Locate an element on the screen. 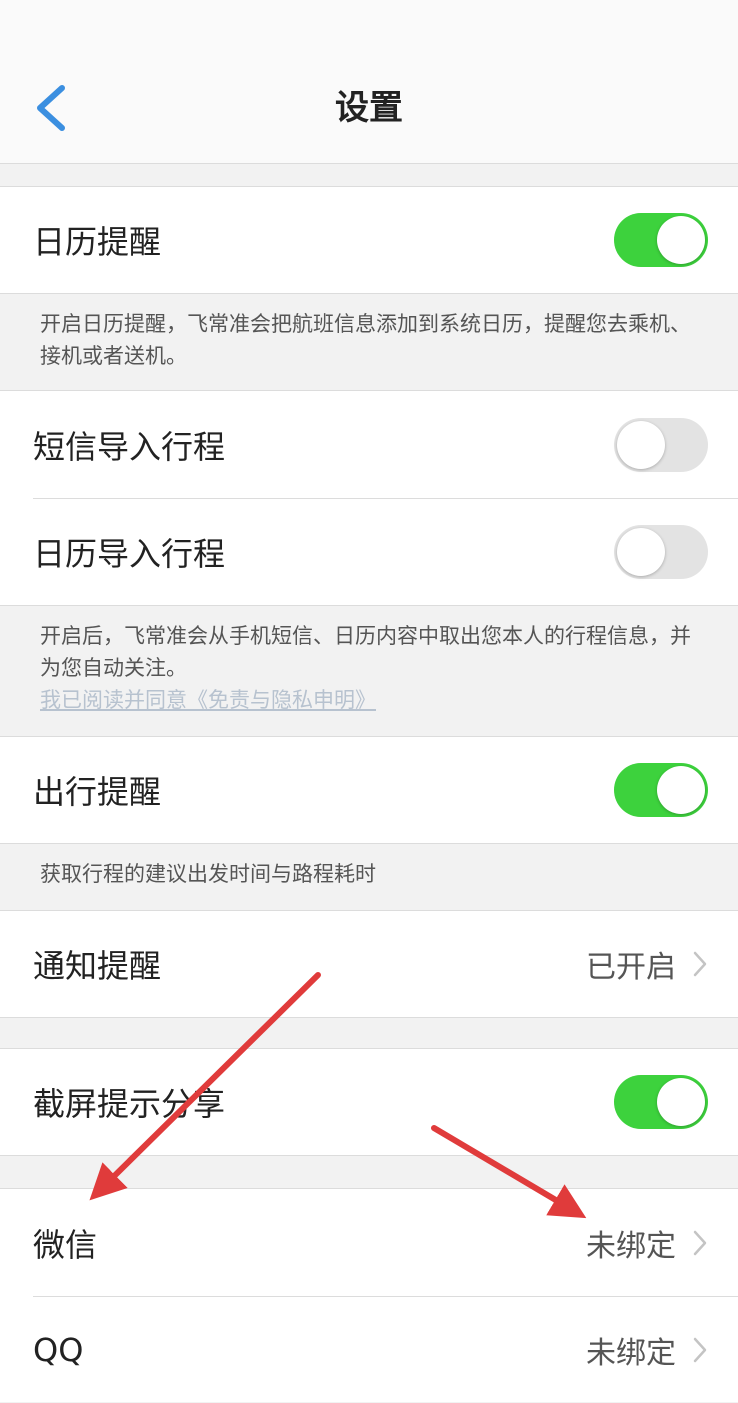 This screenshot has width=738, height=1403. sms-import-row: 短信导入行程 is located at coordinates (369, 445).